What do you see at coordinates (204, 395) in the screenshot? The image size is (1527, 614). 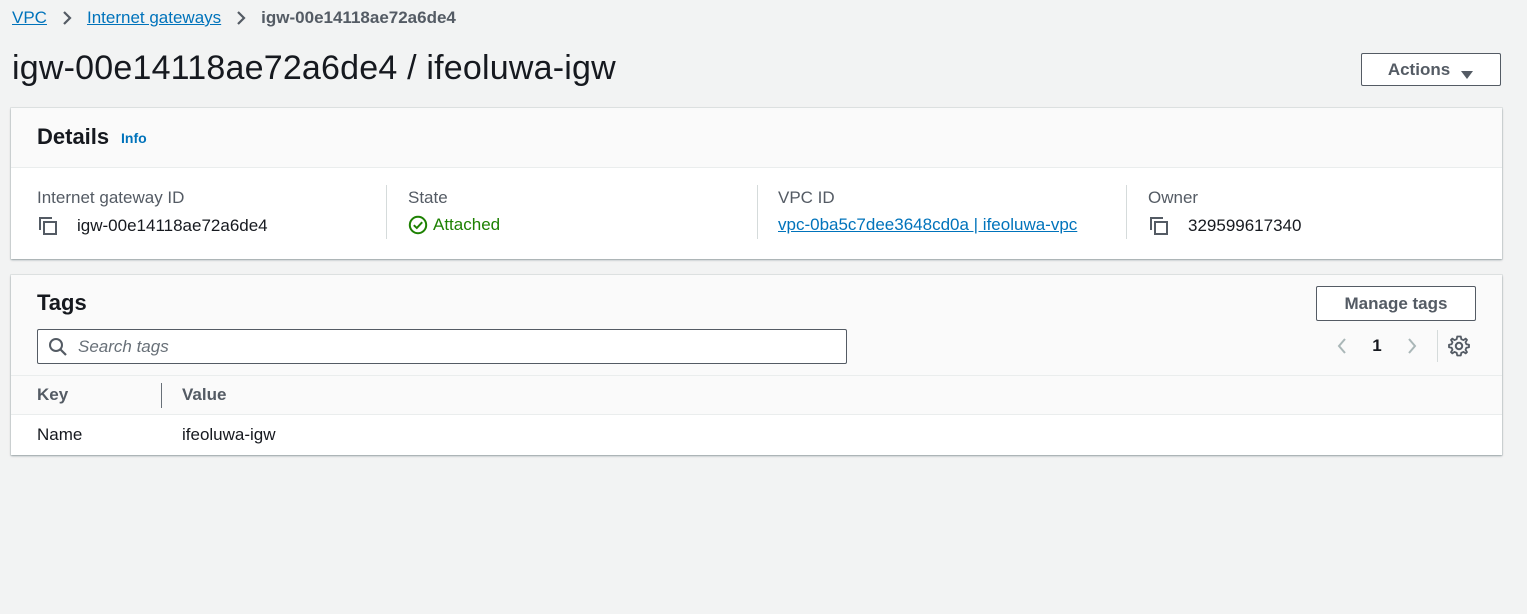 I see `column-header-value: Value` at bounding box center [204, 395].